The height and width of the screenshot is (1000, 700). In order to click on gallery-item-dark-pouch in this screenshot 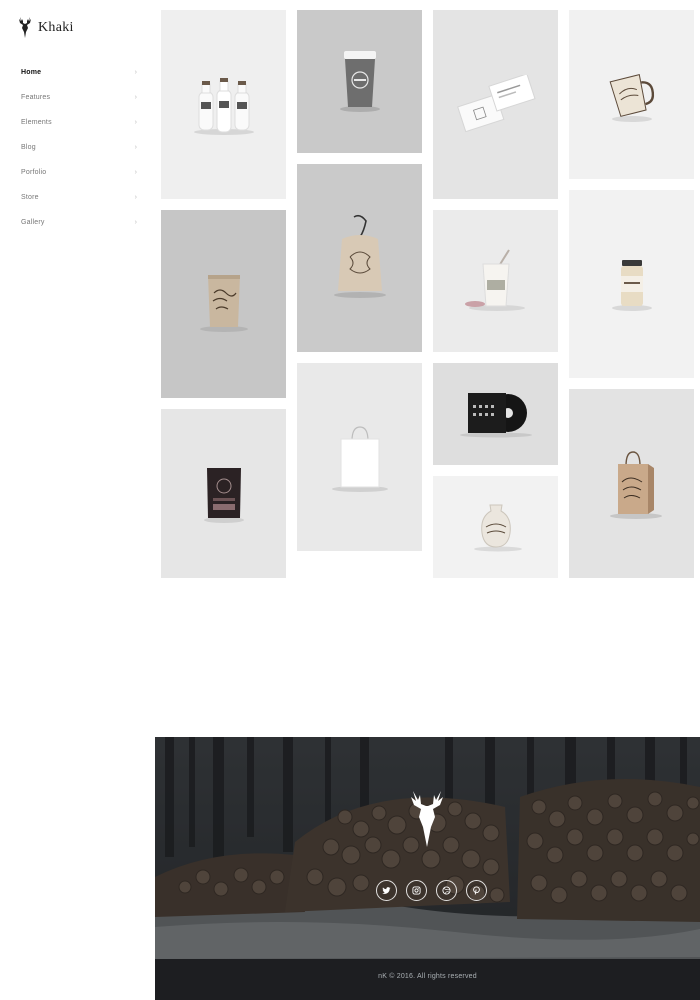, I will do `click(223, 493)`.